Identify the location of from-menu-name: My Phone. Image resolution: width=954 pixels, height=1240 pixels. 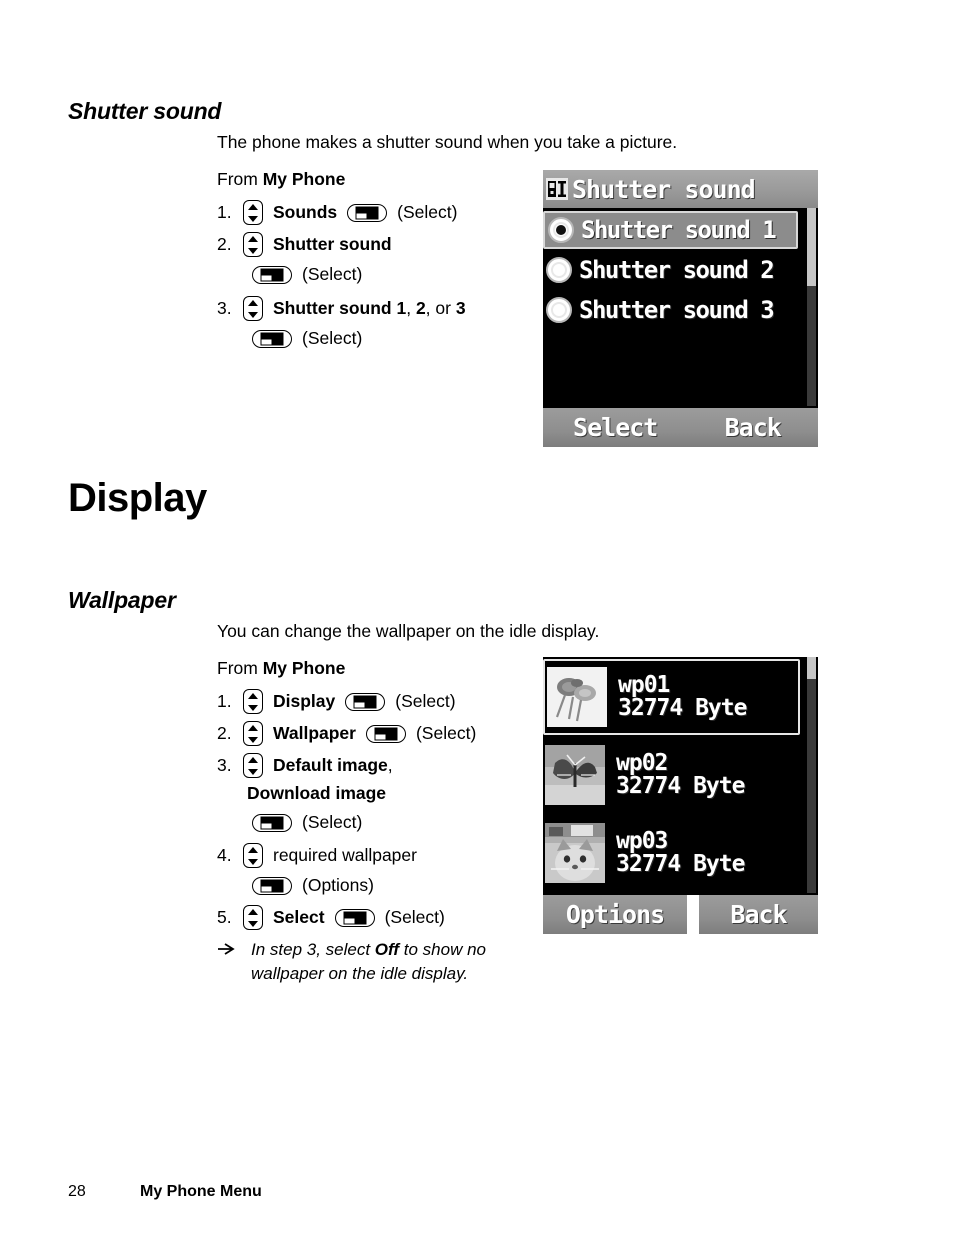
(304, 179).